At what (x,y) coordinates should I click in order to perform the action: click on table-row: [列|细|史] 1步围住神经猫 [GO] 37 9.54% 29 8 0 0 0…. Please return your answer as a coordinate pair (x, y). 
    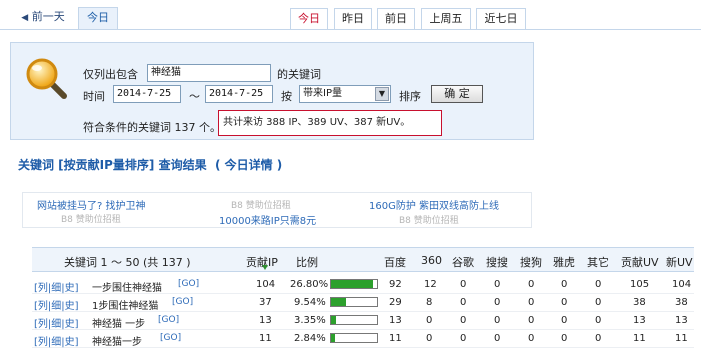
    Looking at the image, I should click on (363, 303).